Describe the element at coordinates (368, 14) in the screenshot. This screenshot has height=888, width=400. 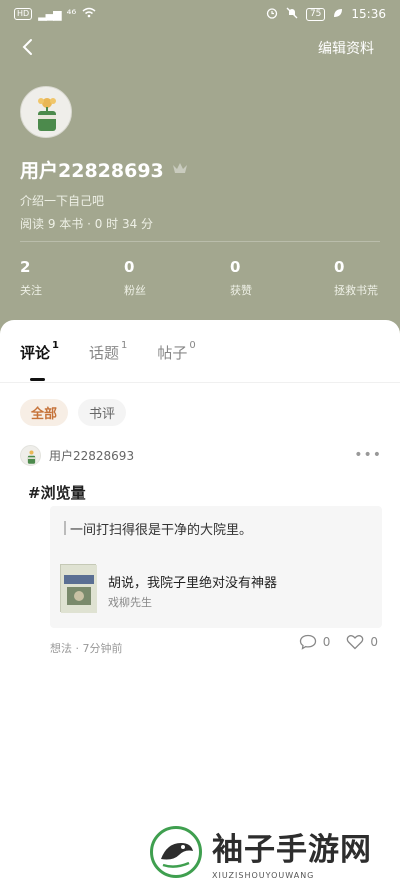
I see `clock-time: 15:36` at that location.